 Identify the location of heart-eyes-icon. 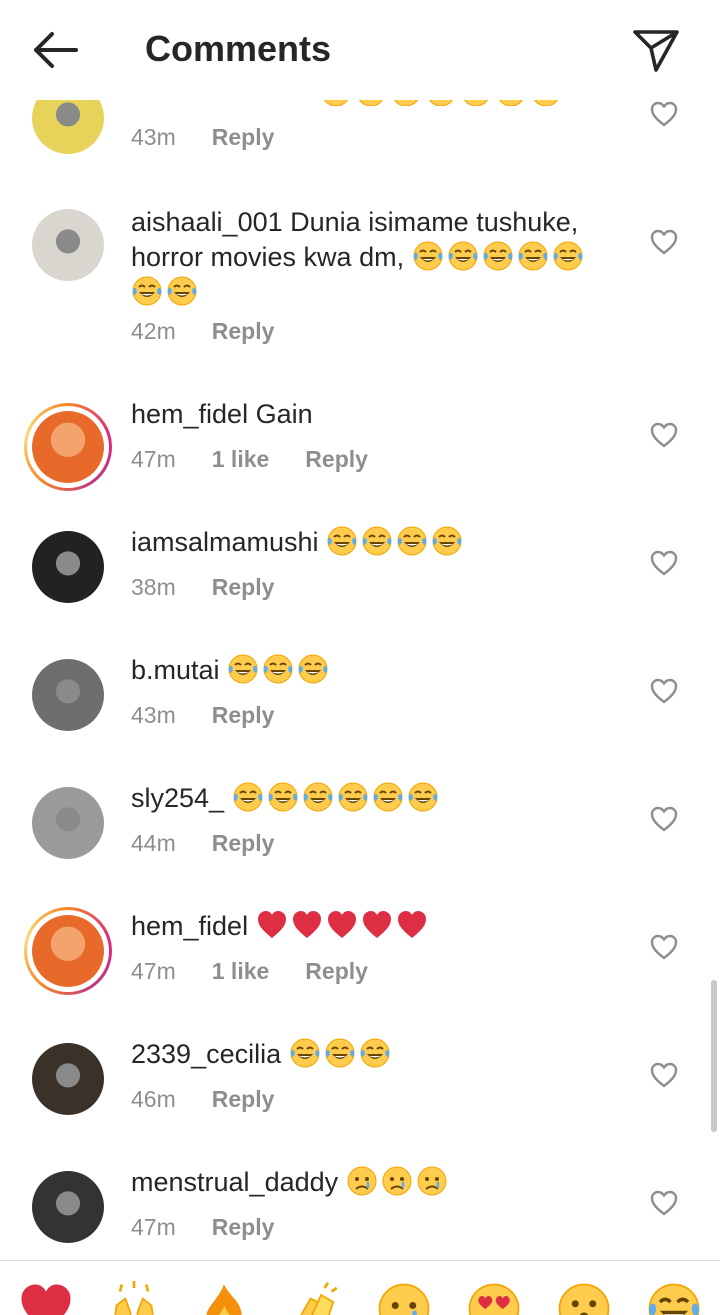
(496, 1298).